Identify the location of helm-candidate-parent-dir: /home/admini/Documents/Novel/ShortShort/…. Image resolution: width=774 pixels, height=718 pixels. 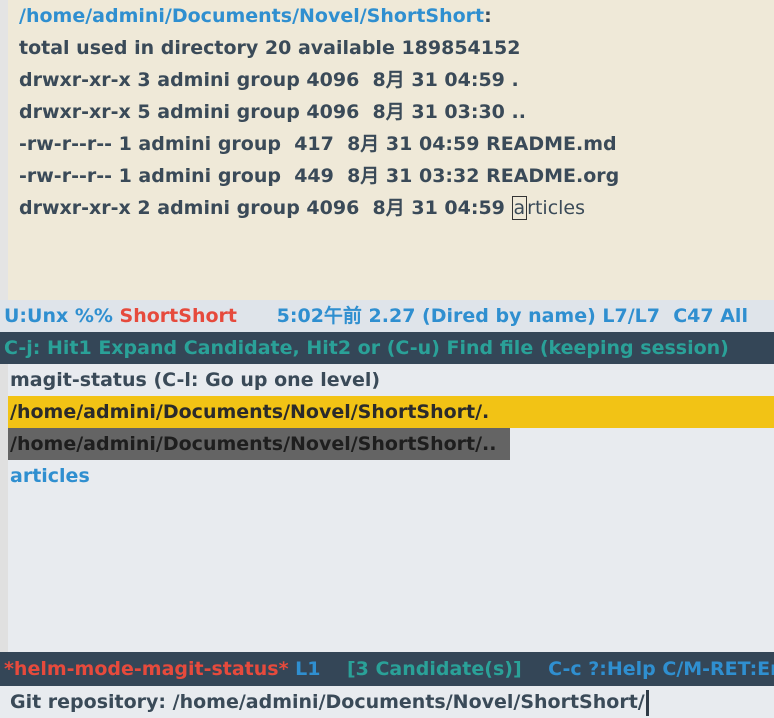
(253, 444).